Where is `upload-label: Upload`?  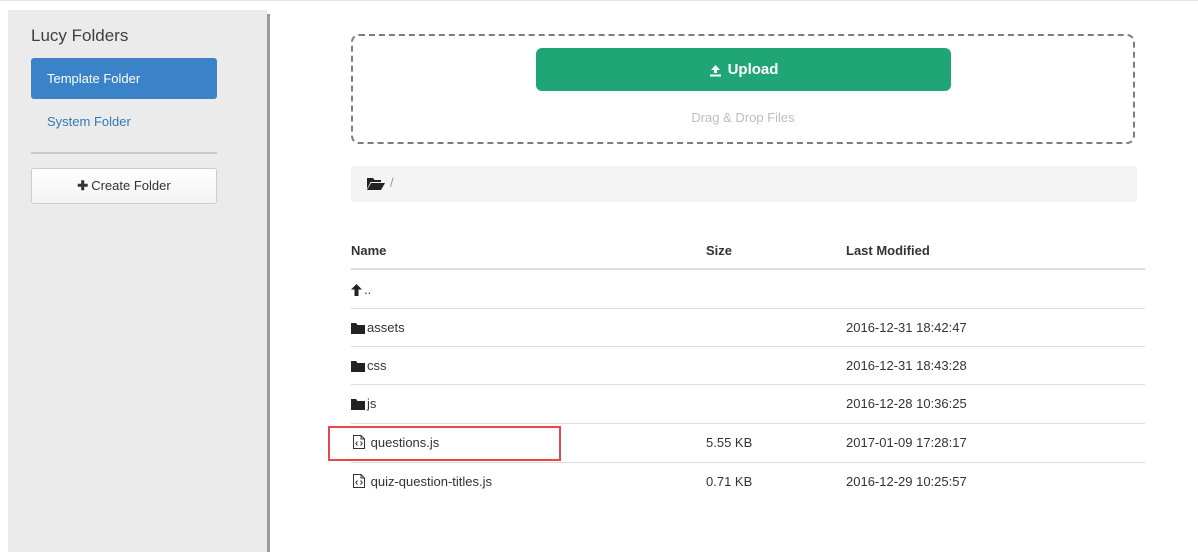 upload-label: Upload is located at coordinates (753, 69).